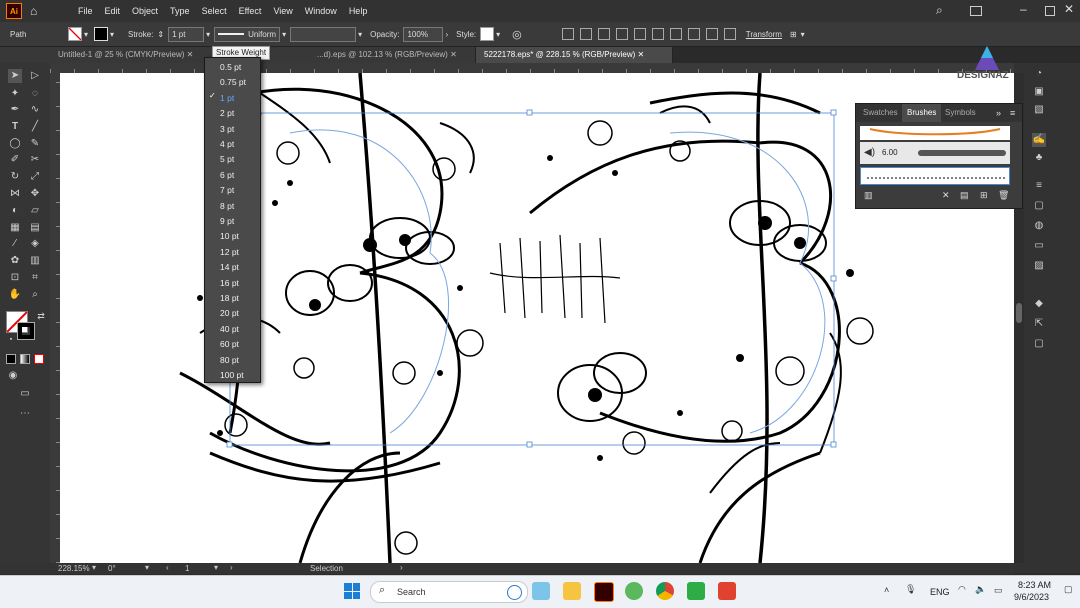 This screenshot has height=608, width=1080. What do you see at coordinates (1039, 246) in the screenshot?
I see `panel-icon-appearance: ▭` at bounding box center [1039, 246].